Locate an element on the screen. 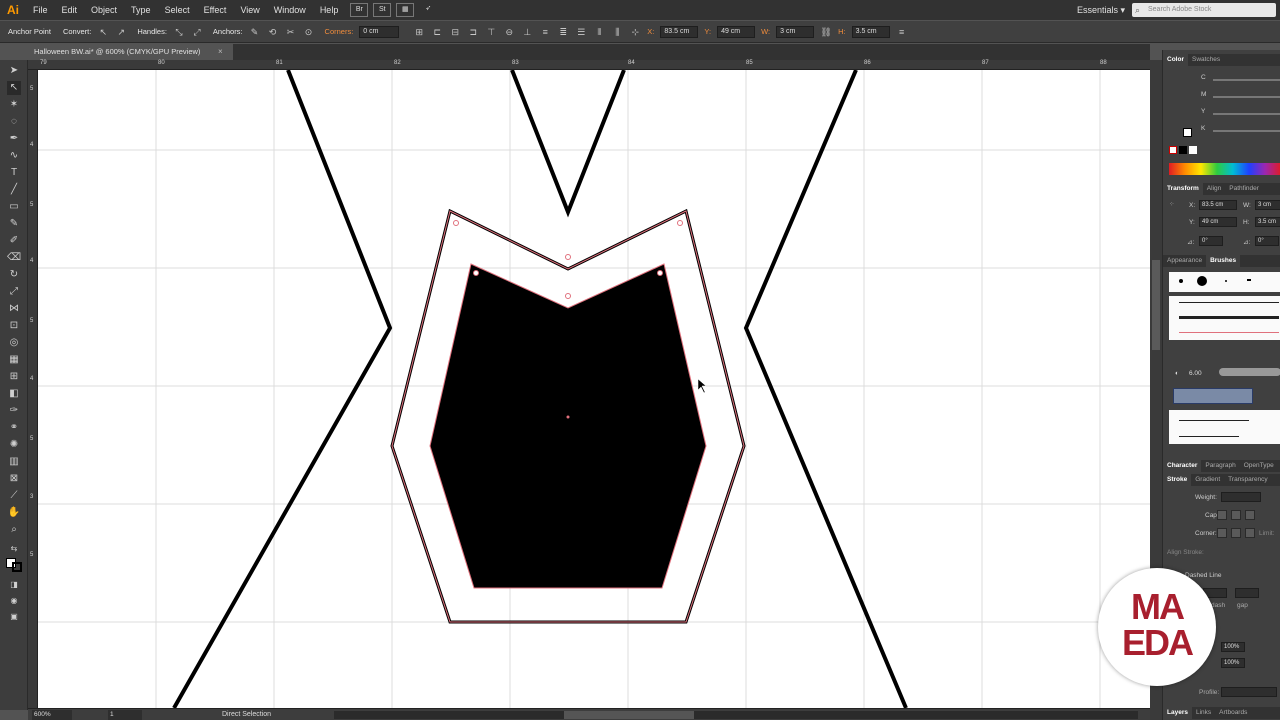  zoom-level-field: 600% is located at coordinates (52, 715).